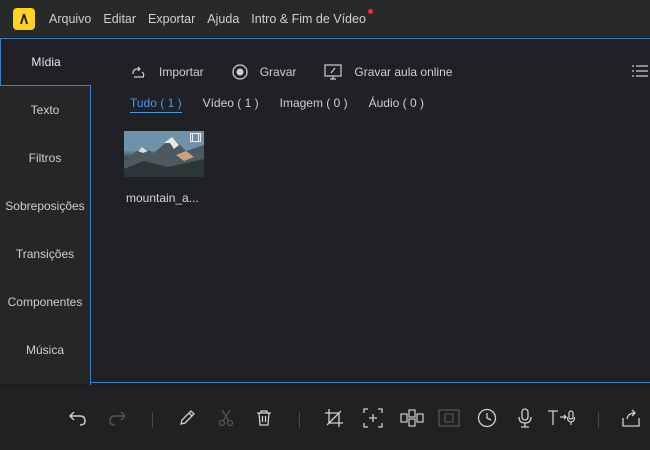  I want to click on record-class-button: Gravar aula online, so click(388, 72).